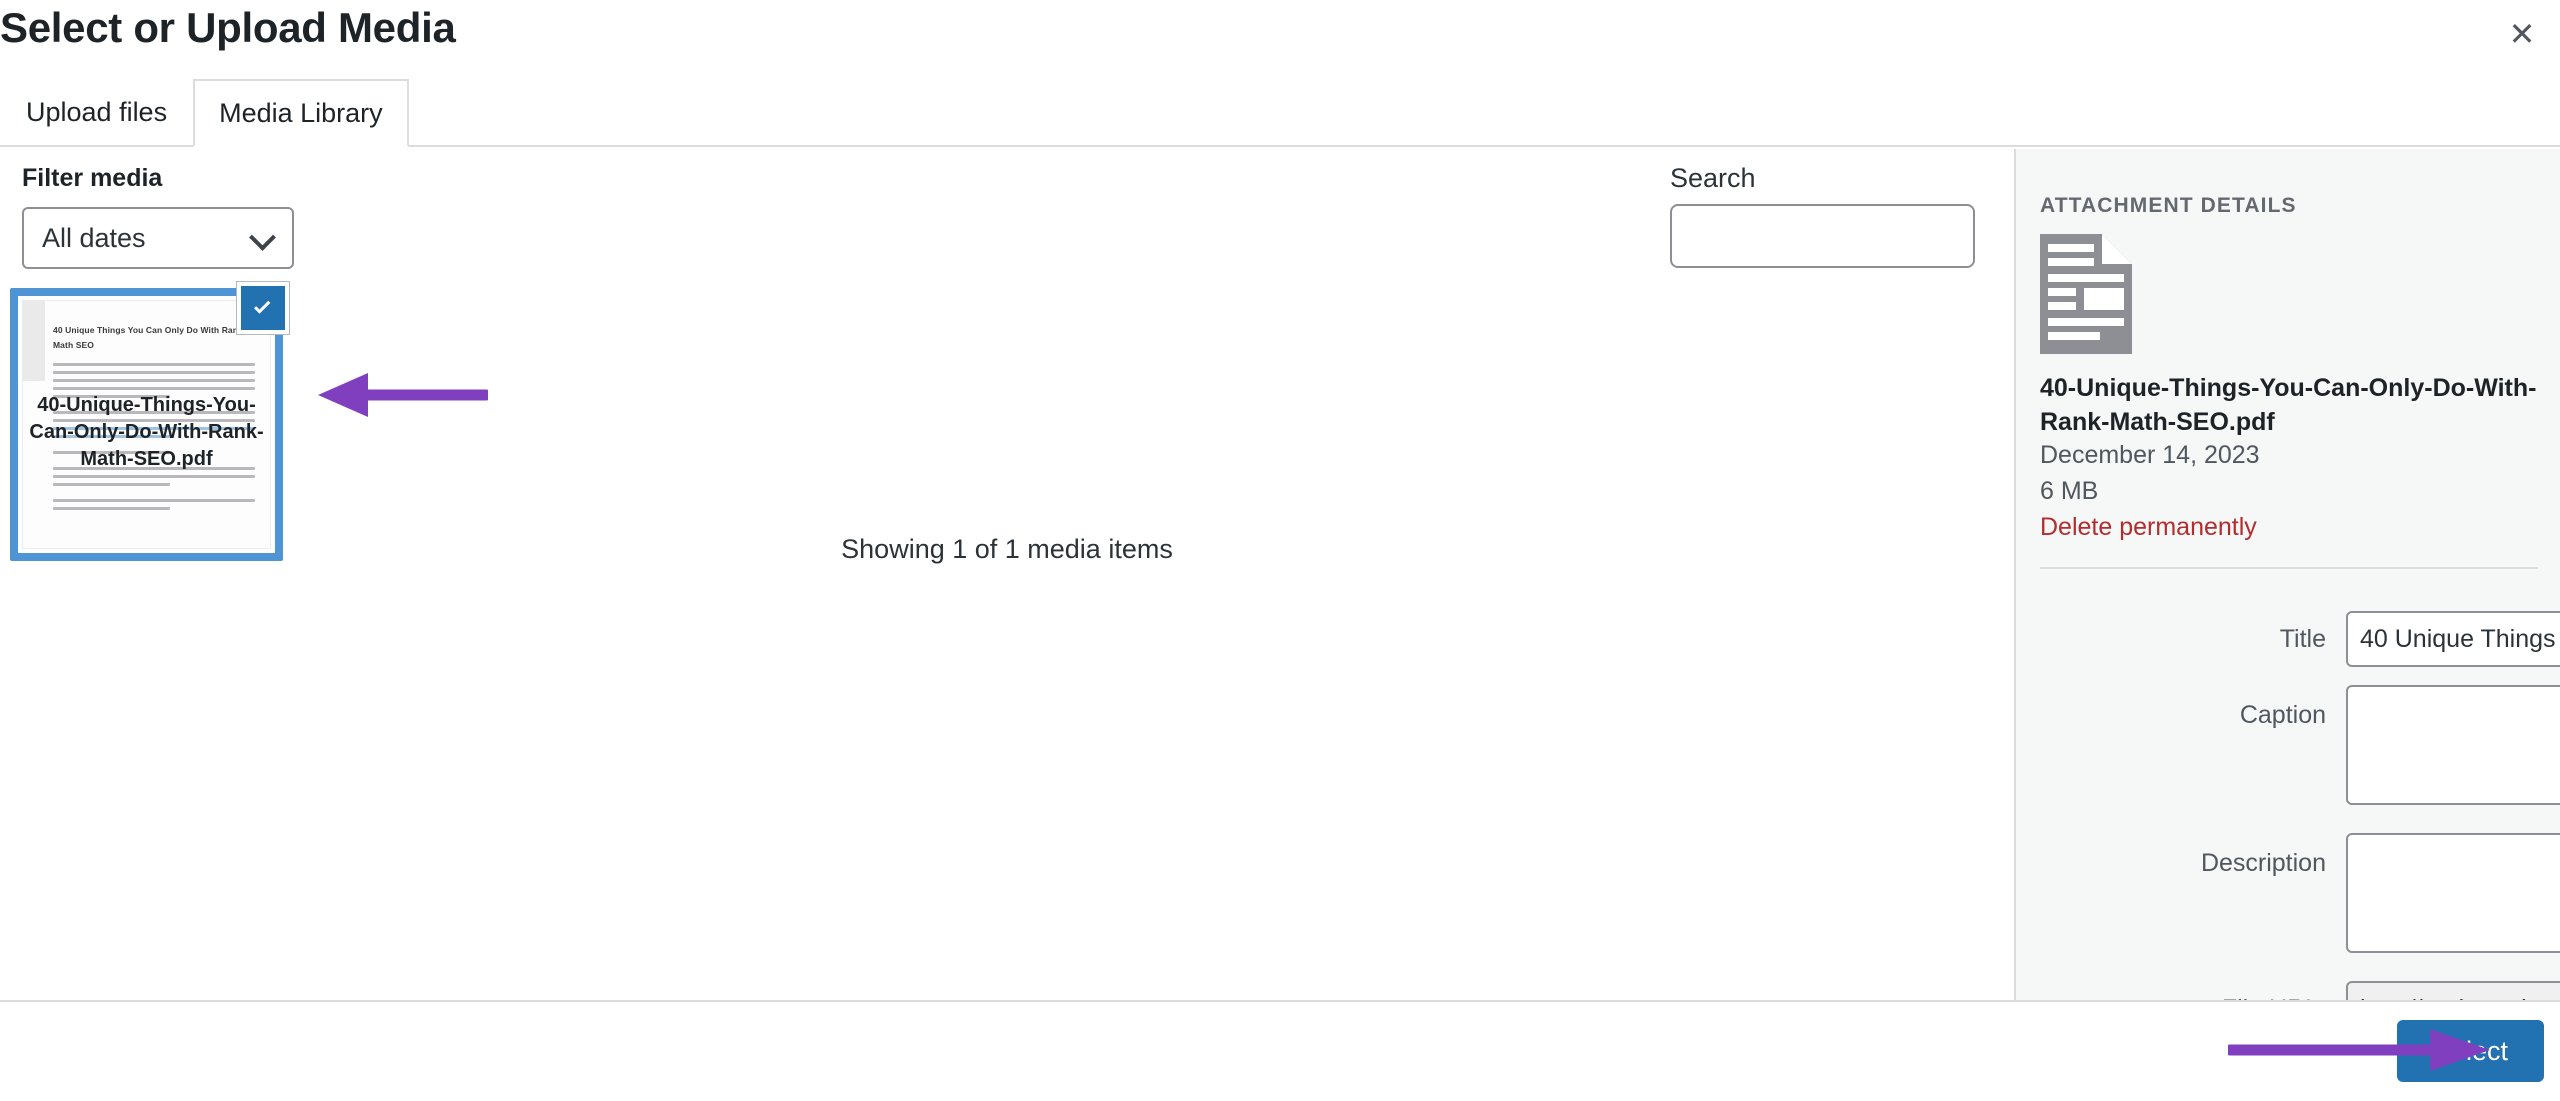 Image resolution: width=2560 pixels, height=1101 pixels. I want to click on title-label: Title, so click(2302, 638).